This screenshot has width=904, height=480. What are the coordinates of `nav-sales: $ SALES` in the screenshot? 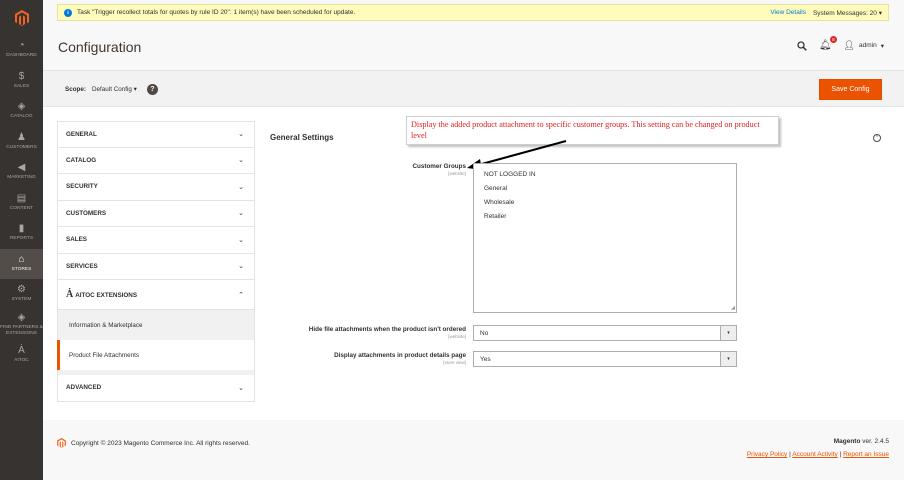 It's located at (21, 81).